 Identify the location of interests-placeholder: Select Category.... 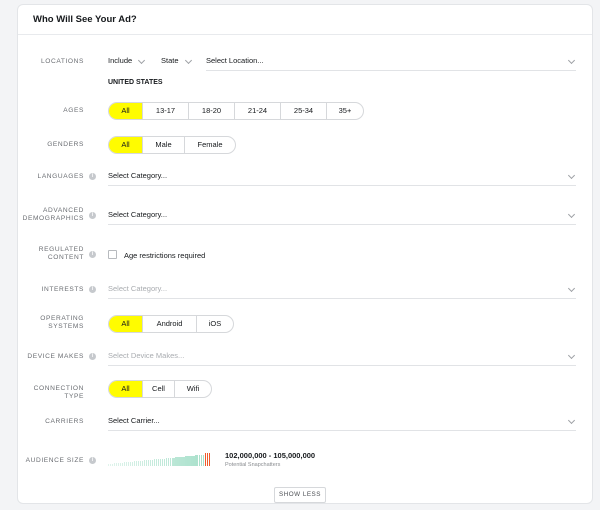
(138, 288).